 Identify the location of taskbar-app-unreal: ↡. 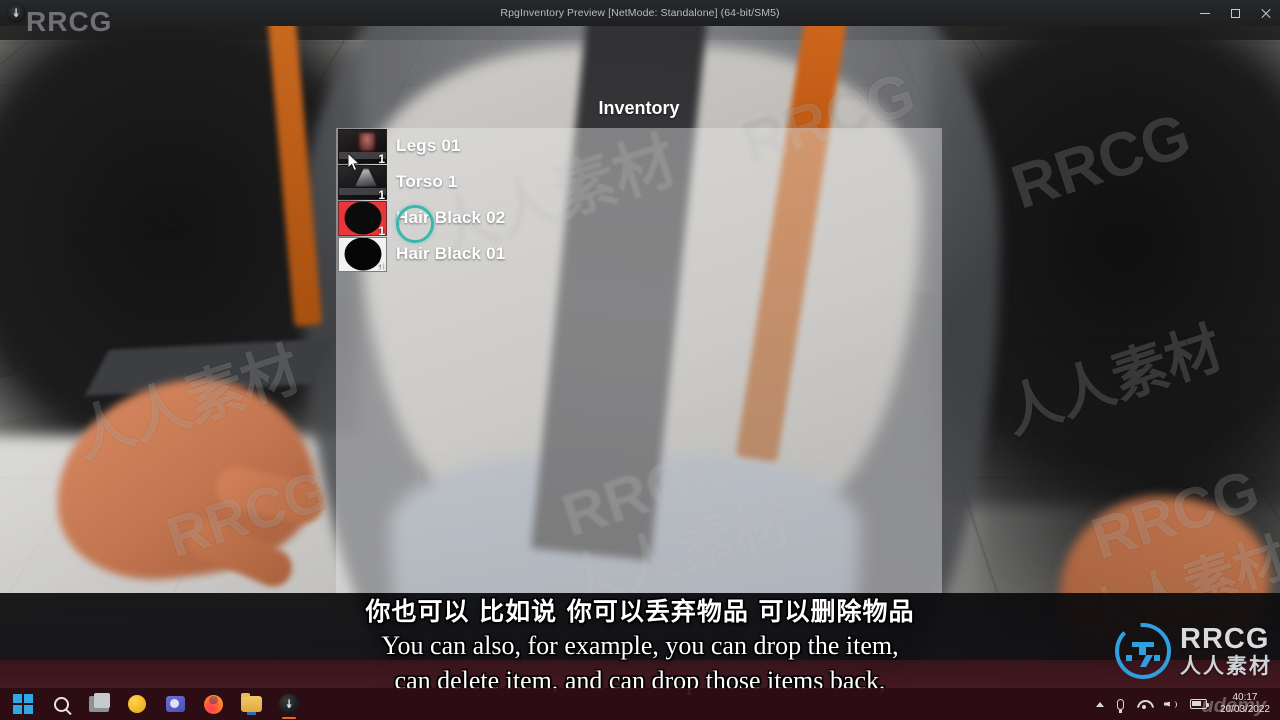
(289, 706).